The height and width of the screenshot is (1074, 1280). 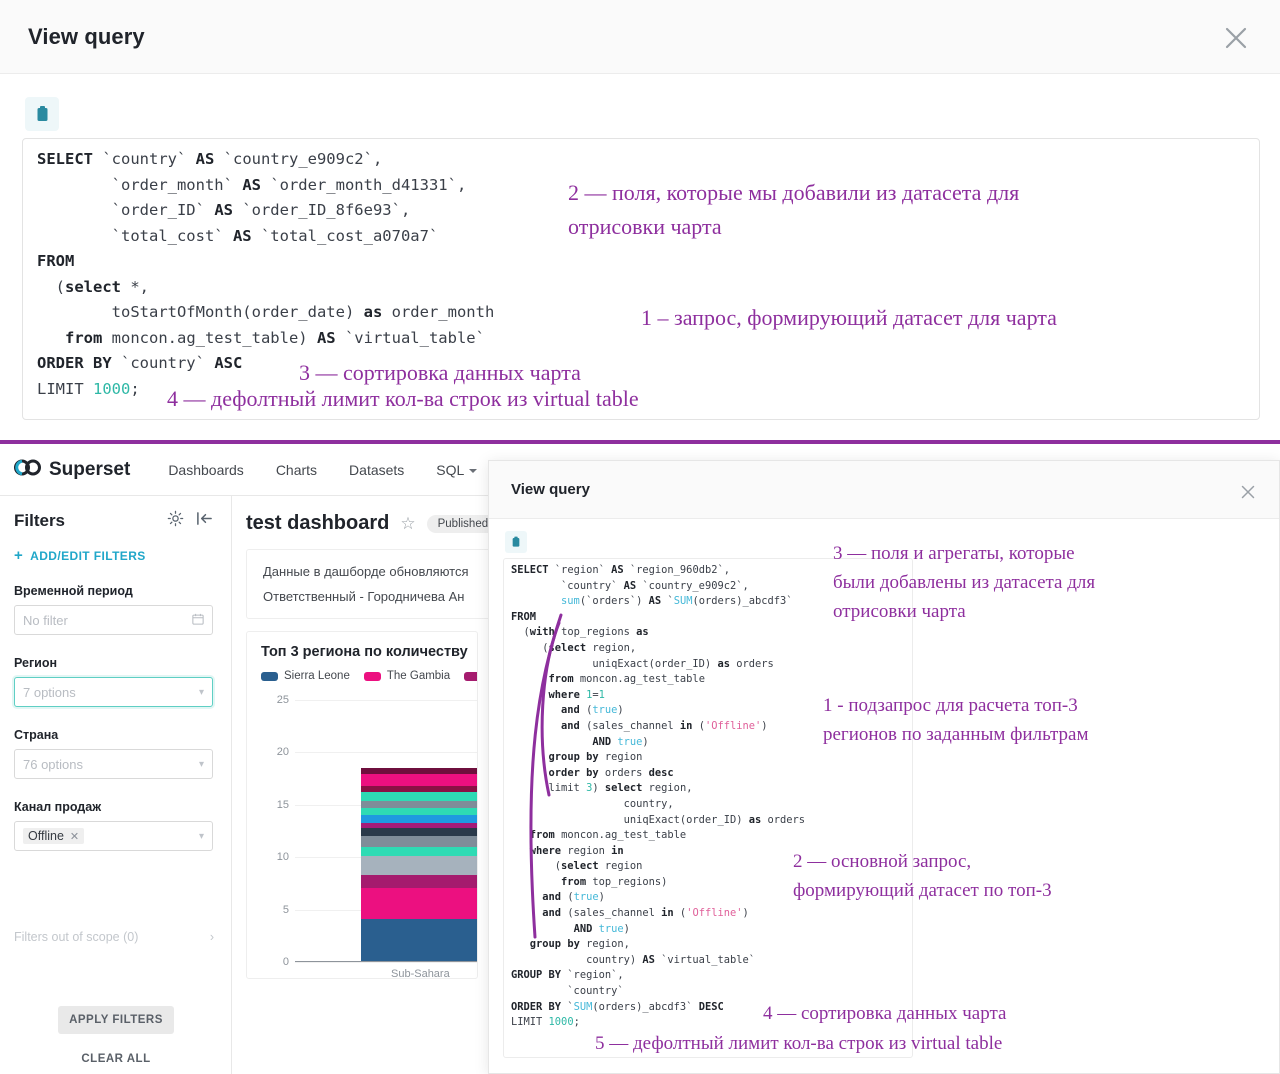 What do you see at coordinates (86, 36) in the screenshot?
I see `page-title: View query` at bounding box center [86, 36].